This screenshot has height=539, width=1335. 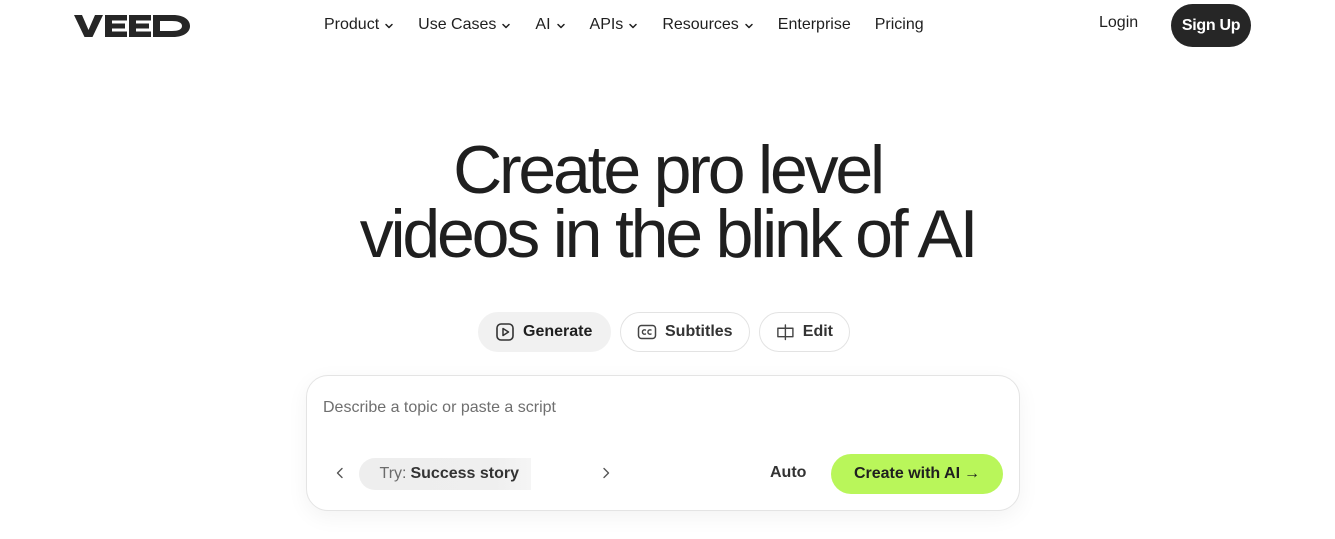 I want to click on nav-product: Product, so click(x=359, y=25).